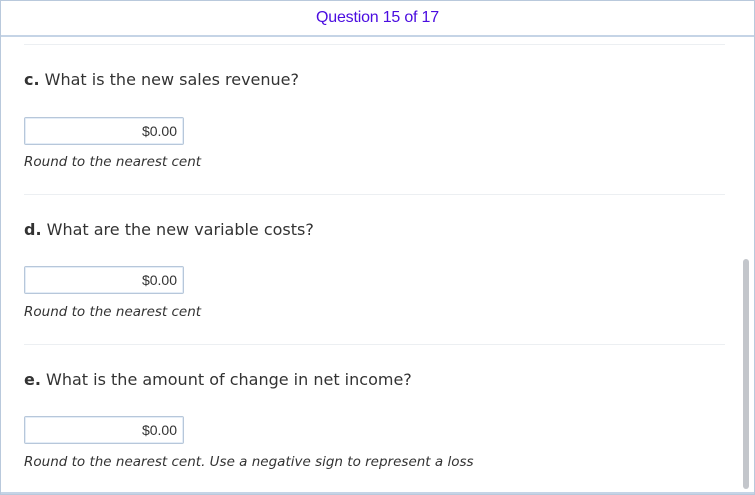 Image resolution: width=755 pixels, height=495 pixels. What do you see at coordinates (104, 131) in the screenshot?
I see `answer-input-c` at bounding box center [104, 131].